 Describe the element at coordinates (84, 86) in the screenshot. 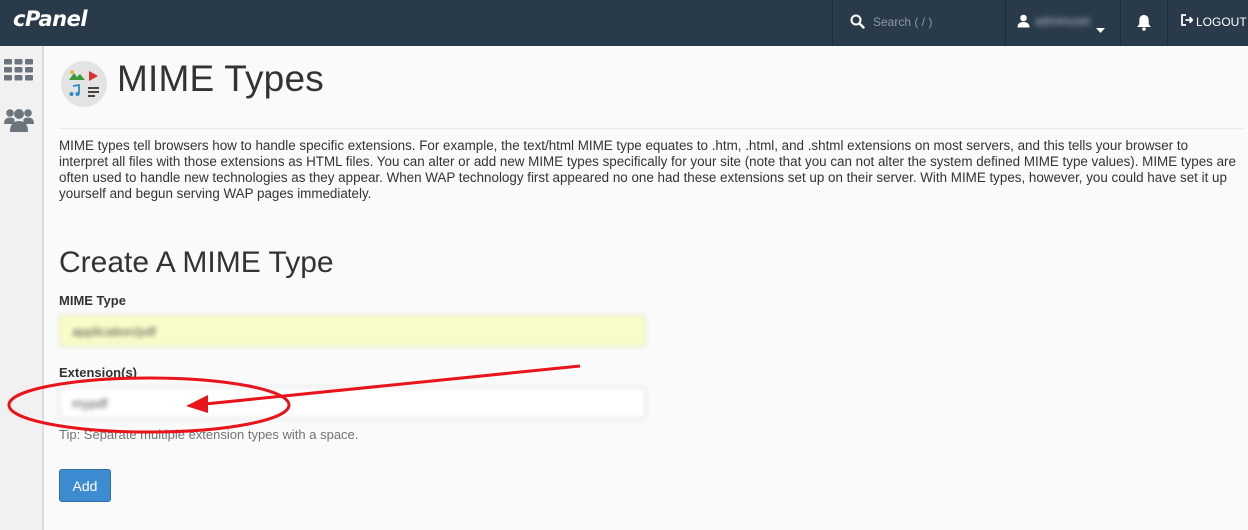

I see `mime-types-icon` at that location.